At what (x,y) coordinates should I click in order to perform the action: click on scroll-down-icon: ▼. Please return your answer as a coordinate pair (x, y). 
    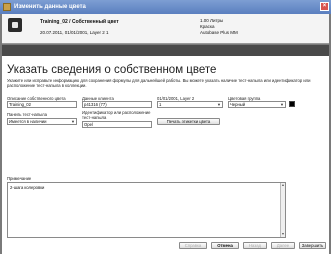
    Looking at the image, I should click on (283, 234).